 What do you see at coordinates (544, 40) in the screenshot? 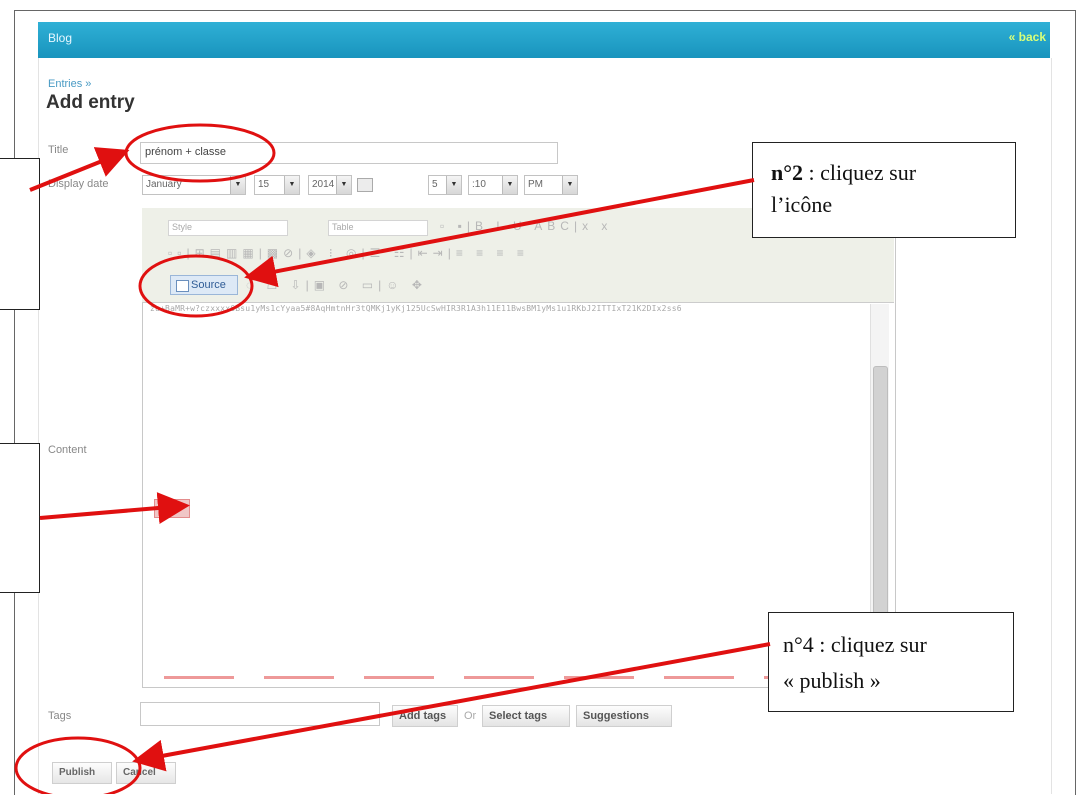
I see `blog-header-bar: Blog « back` at bounding box center [544, 40].